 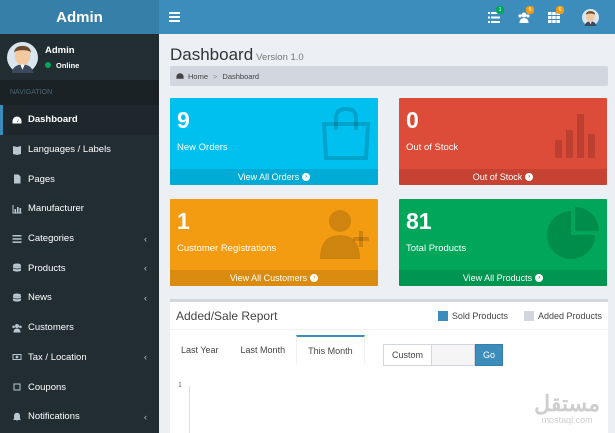 I want to click on total-products-box: 81 Total Products View All Products ›, so click(x=503, y=242).